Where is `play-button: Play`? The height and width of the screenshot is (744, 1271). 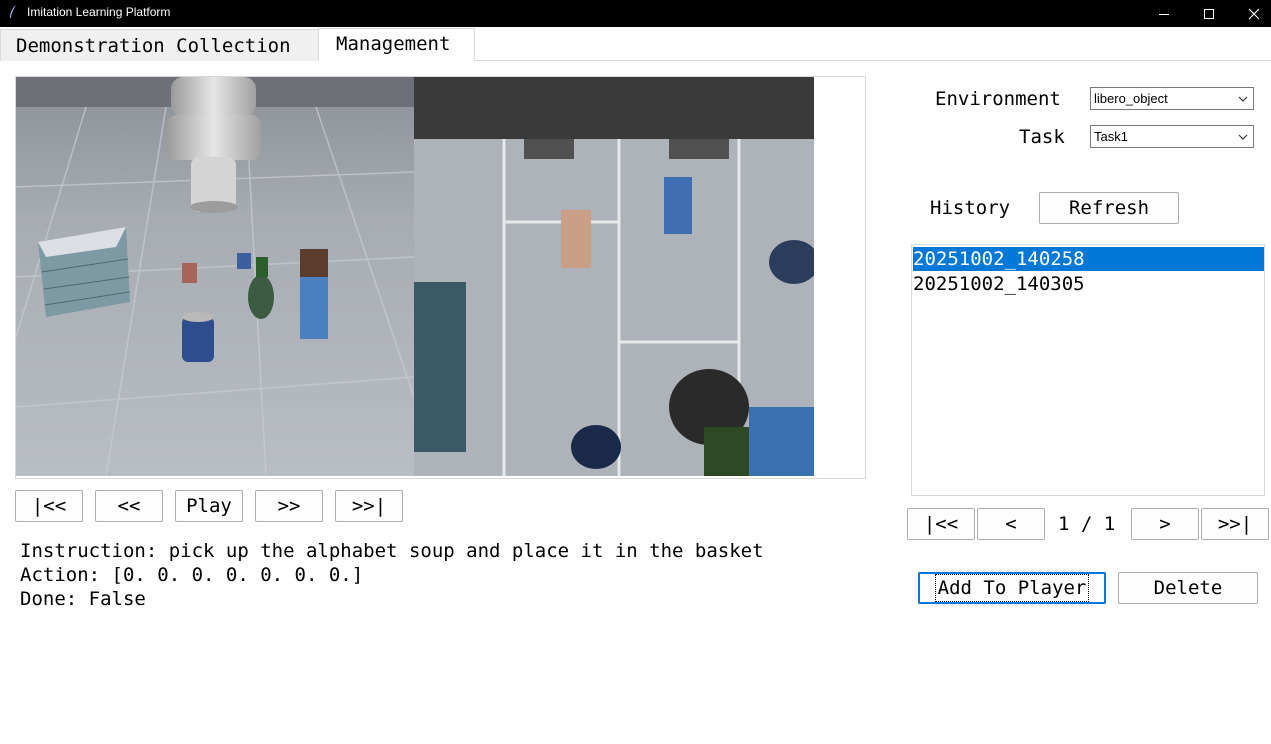 play-button: Play is located at coordinates (209, 506).